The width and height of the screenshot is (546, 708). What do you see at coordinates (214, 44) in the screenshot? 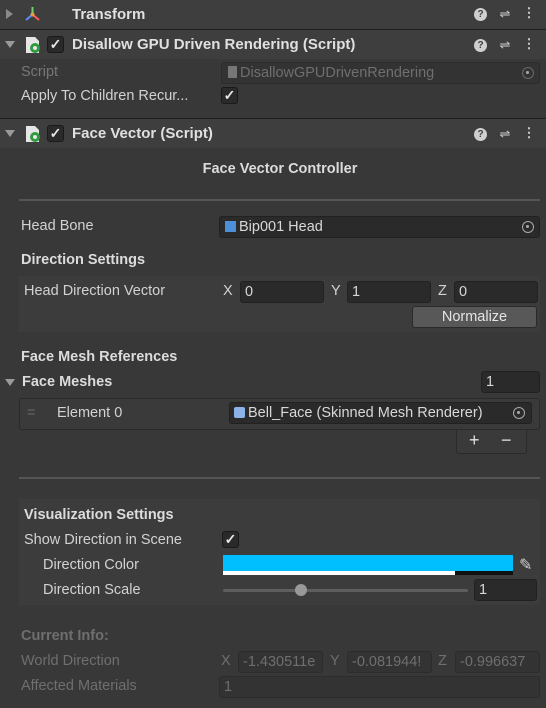
I see `disallow-title: Disallow GPU Driven Rendering (Script)` at bounding box center [214, 44].